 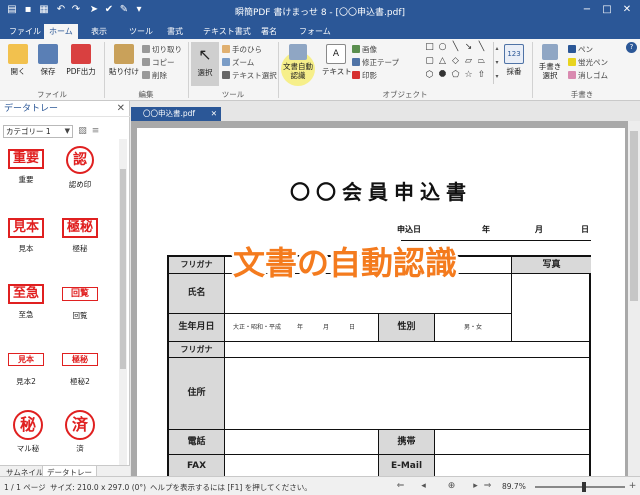 I want to click on page-next-icon: ▸, so click(x=475, y=486).